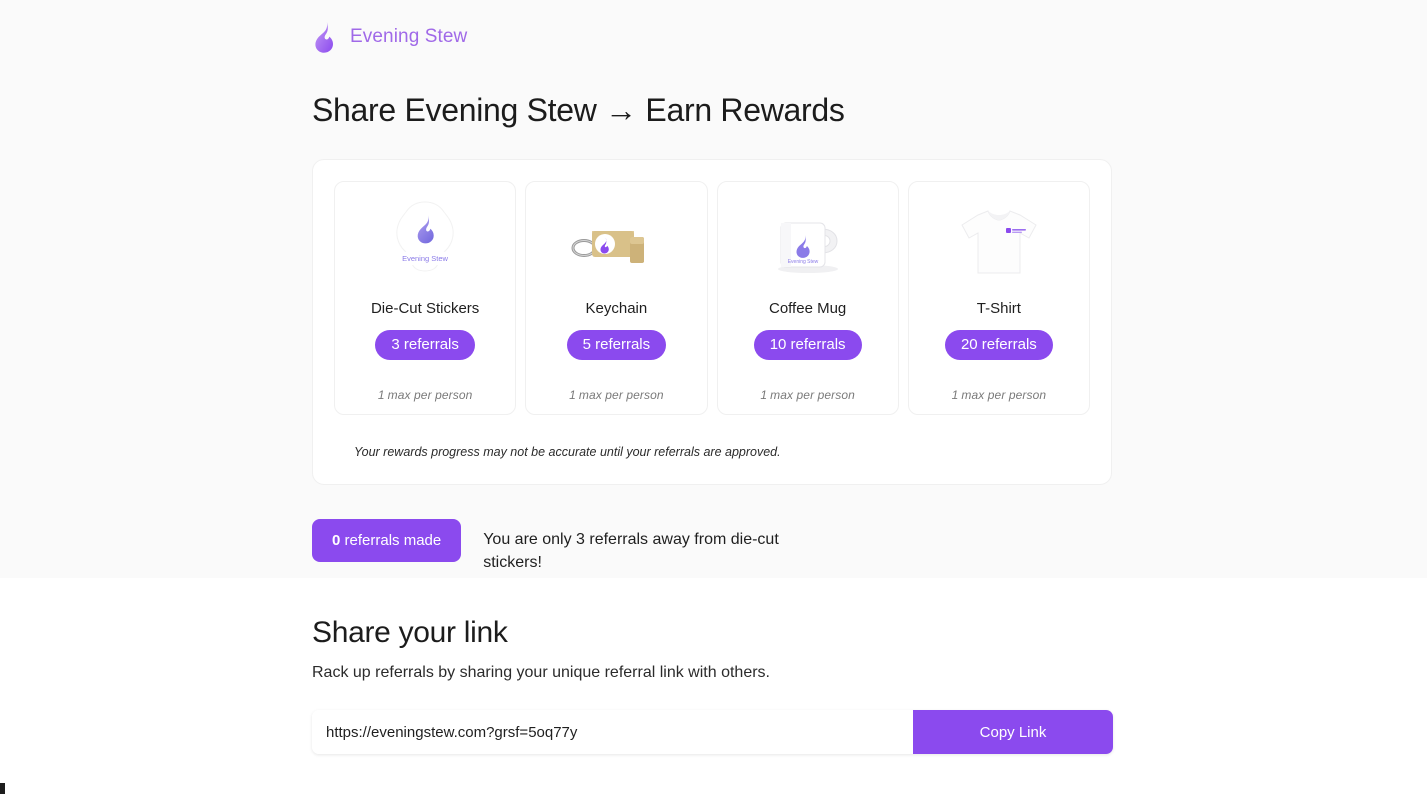 The image size is (1427, 794). Describe the element at coordinates (578, 110) in the screenshot. I see `page-title: Share Evening Stew → Earn Rewards` at that location.